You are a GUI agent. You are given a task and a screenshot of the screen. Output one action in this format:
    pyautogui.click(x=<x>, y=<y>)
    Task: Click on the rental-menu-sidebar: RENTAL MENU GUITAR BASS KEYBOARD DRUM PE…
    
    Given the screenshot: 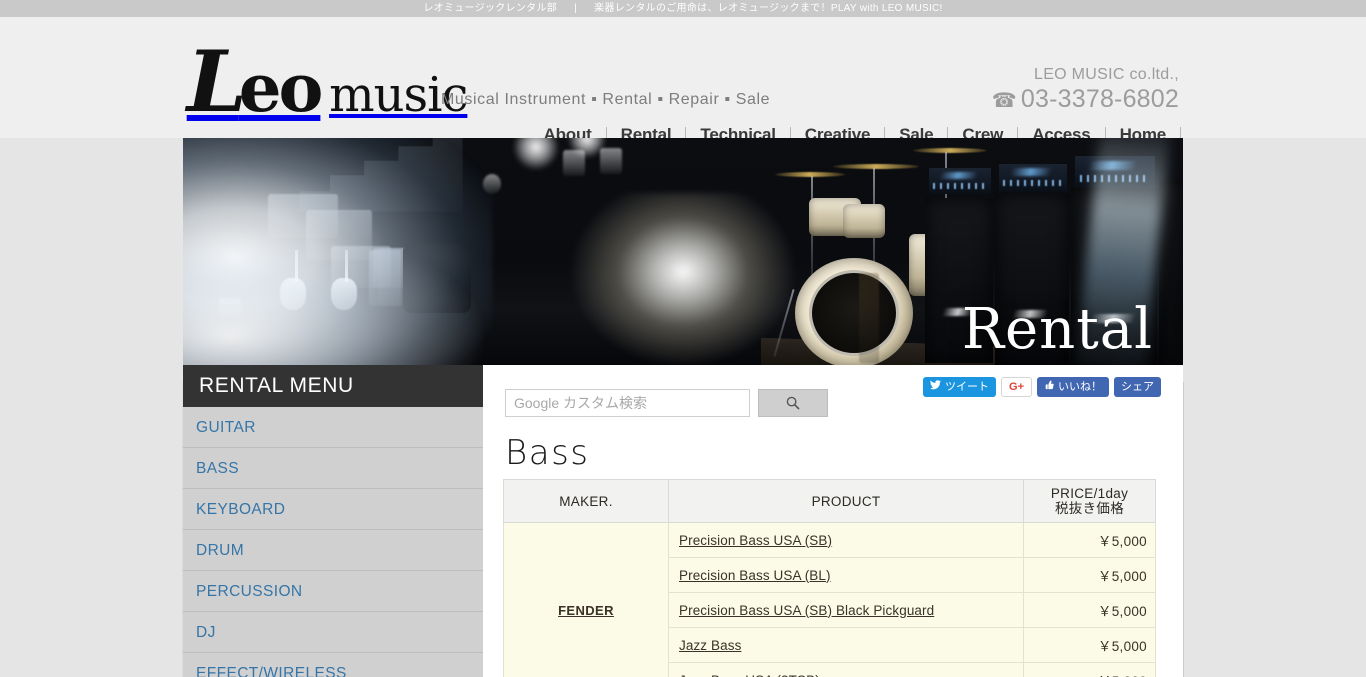 What is the action you would take?
    pyautogui.click(x=333, y=521)
    